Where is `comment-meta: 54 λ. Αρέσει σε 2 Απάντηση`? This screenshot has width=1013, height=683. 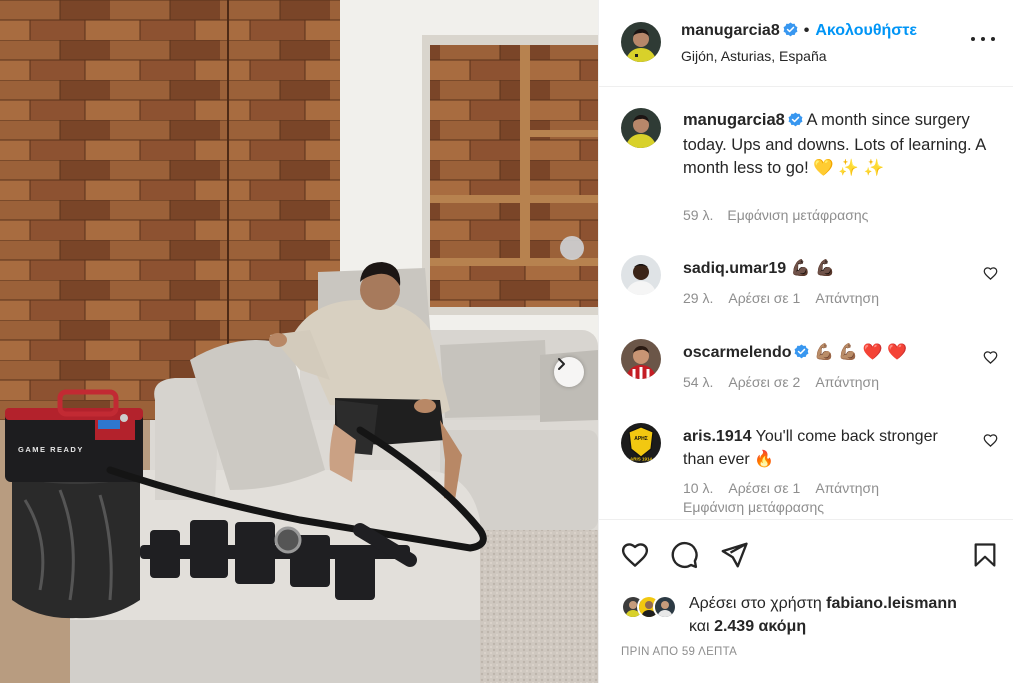
comment-meta: 54 λ. Αρέσει σε 2 Απάντηση is located at coordinates (788, 382).